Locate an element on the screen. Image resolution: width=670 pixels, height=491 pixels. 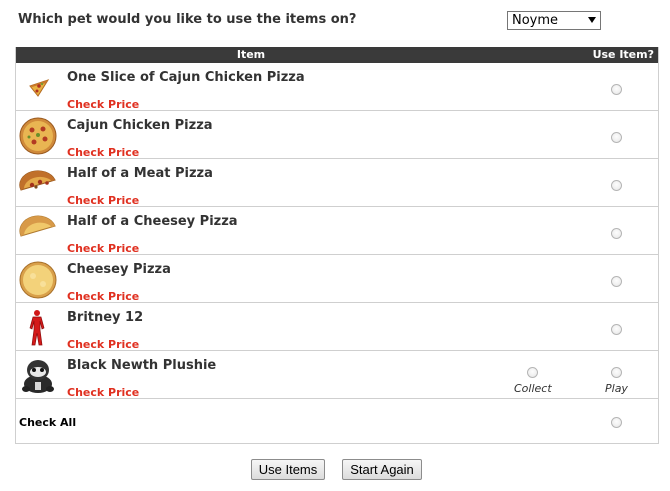
header-use-item: Use Item? is located at coordinates (623, 54).